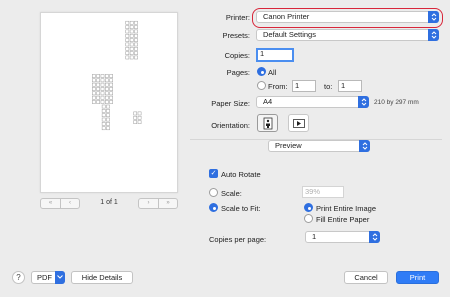  I want to click on print-button: Print, so click(417, 277).